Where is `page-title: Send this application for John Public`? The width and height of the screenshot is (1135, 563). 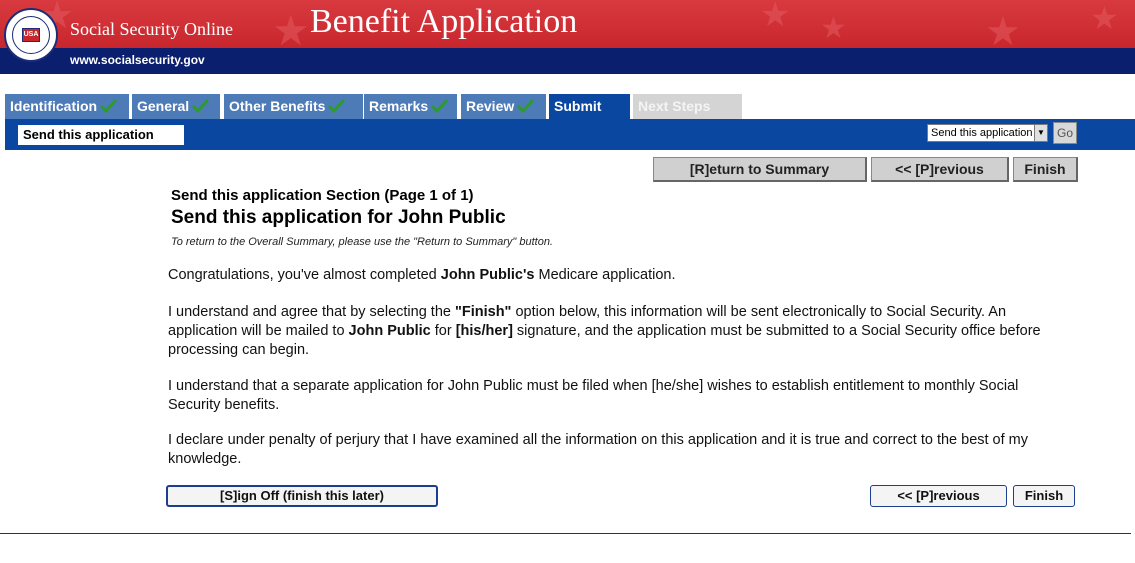 page-title: Send this application for John Public is located at coordinates (338, 217).